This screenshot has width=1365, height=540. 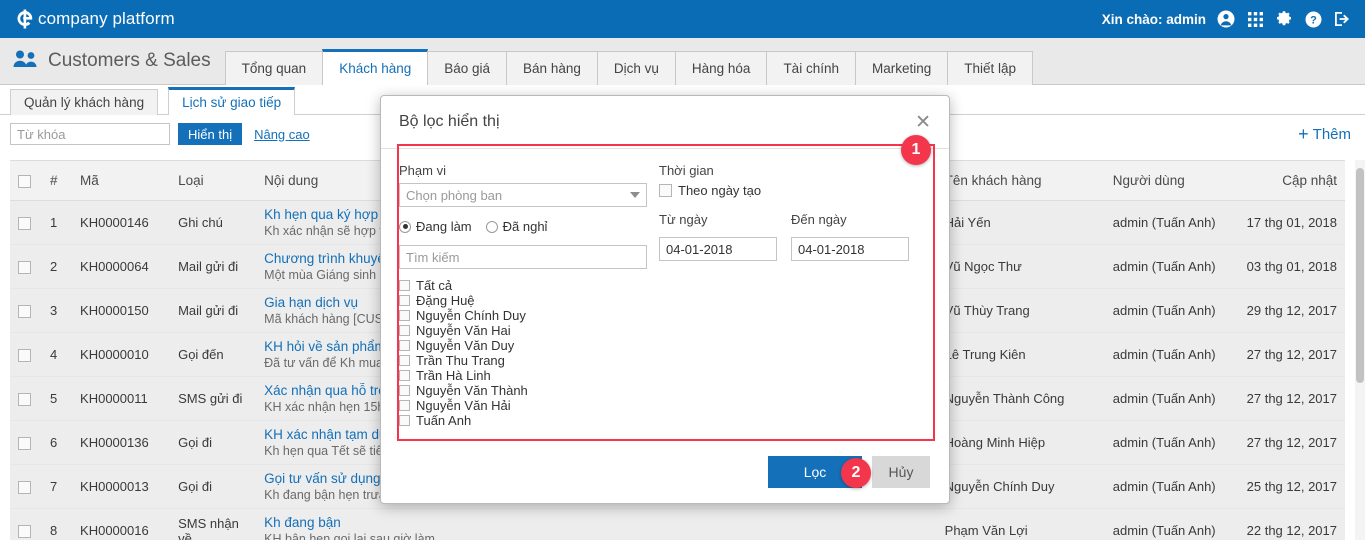 What do you see at coordinates (1313, 19) in the screenshot?
I see `help-icon: ?` at bounding box center [1313, 19].